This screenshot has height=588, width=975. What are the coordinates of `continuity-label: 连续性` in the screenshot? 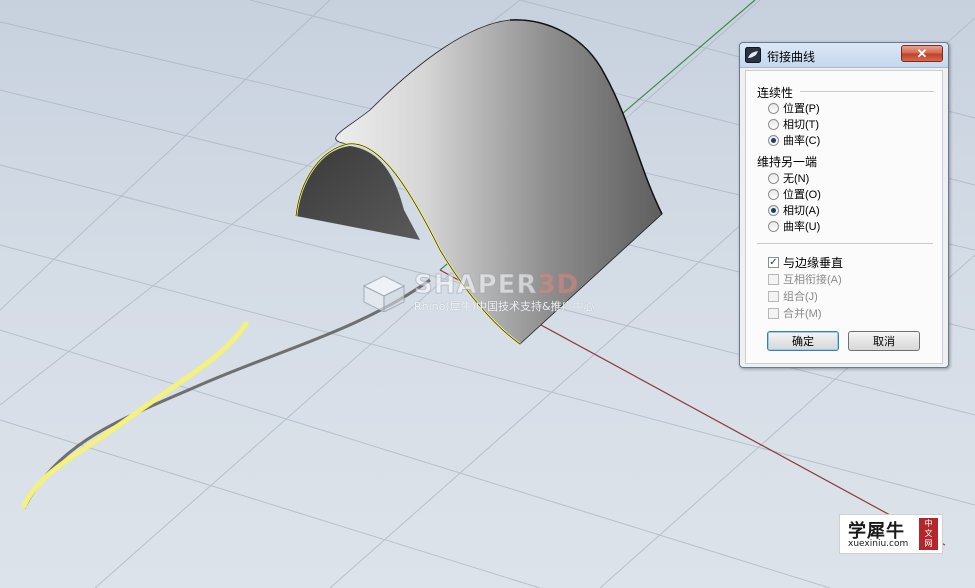 It's located at (775, 93).